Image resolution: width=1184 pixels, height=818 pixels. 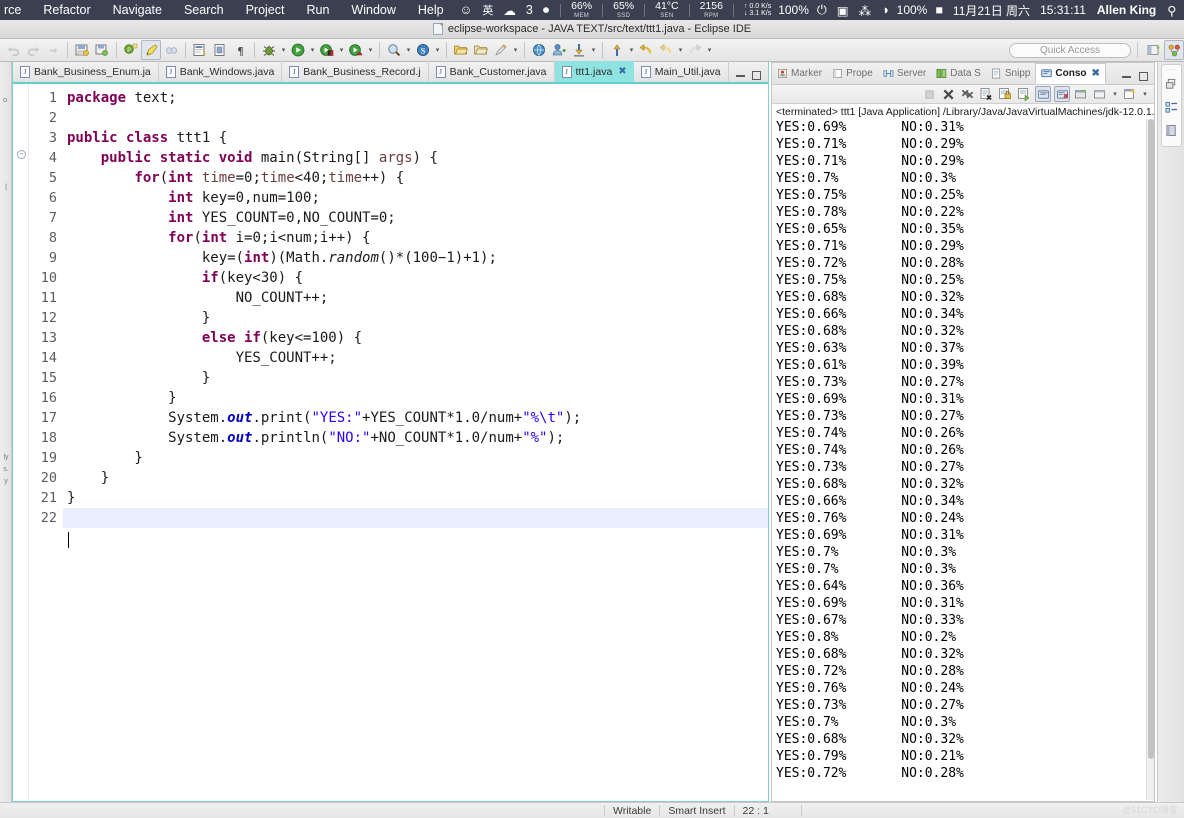 I want to click on menu-project: Project, so click(x=265, y=10).